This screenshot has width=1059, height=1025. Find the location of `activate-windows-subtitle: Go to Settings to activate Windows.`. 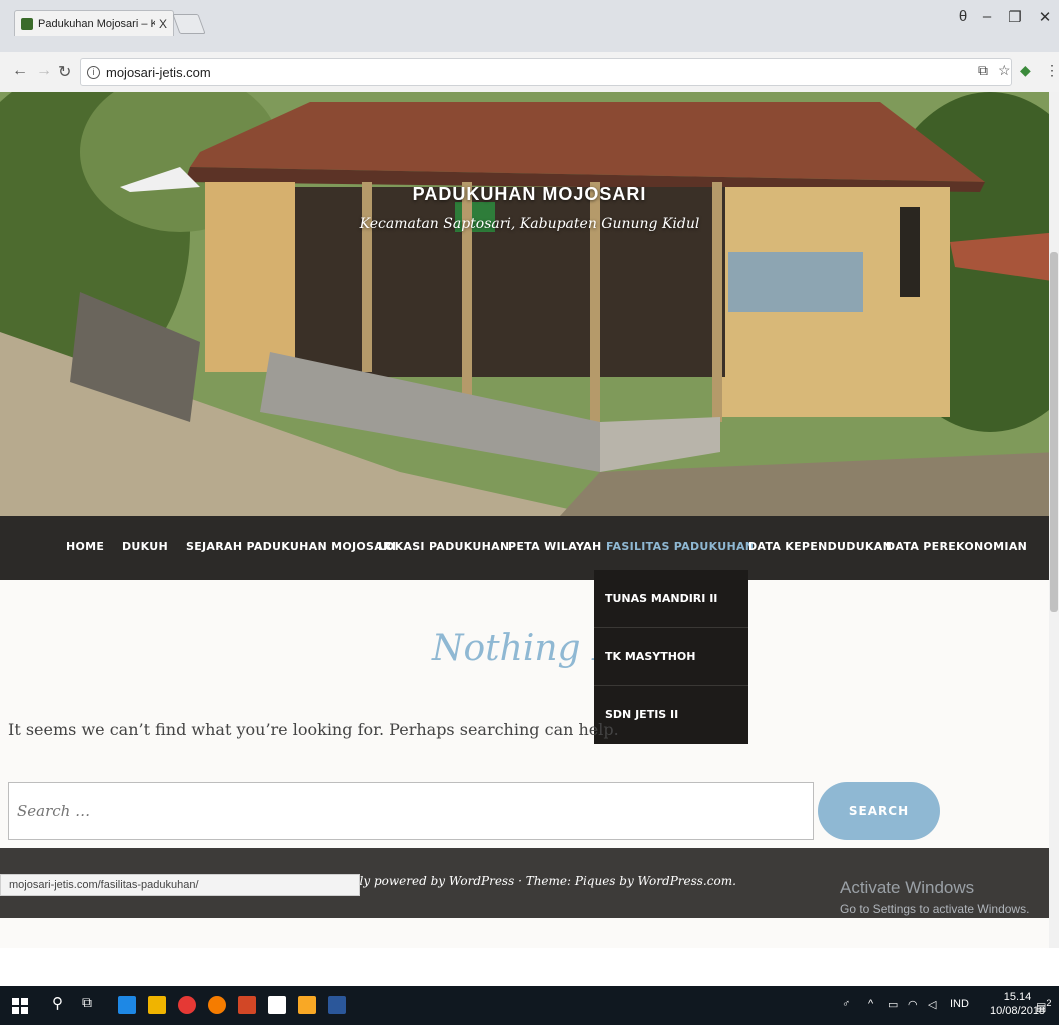

activate-windows-subtitle: Go to Settings to activate Windows. is located at coordinates (935, 909).